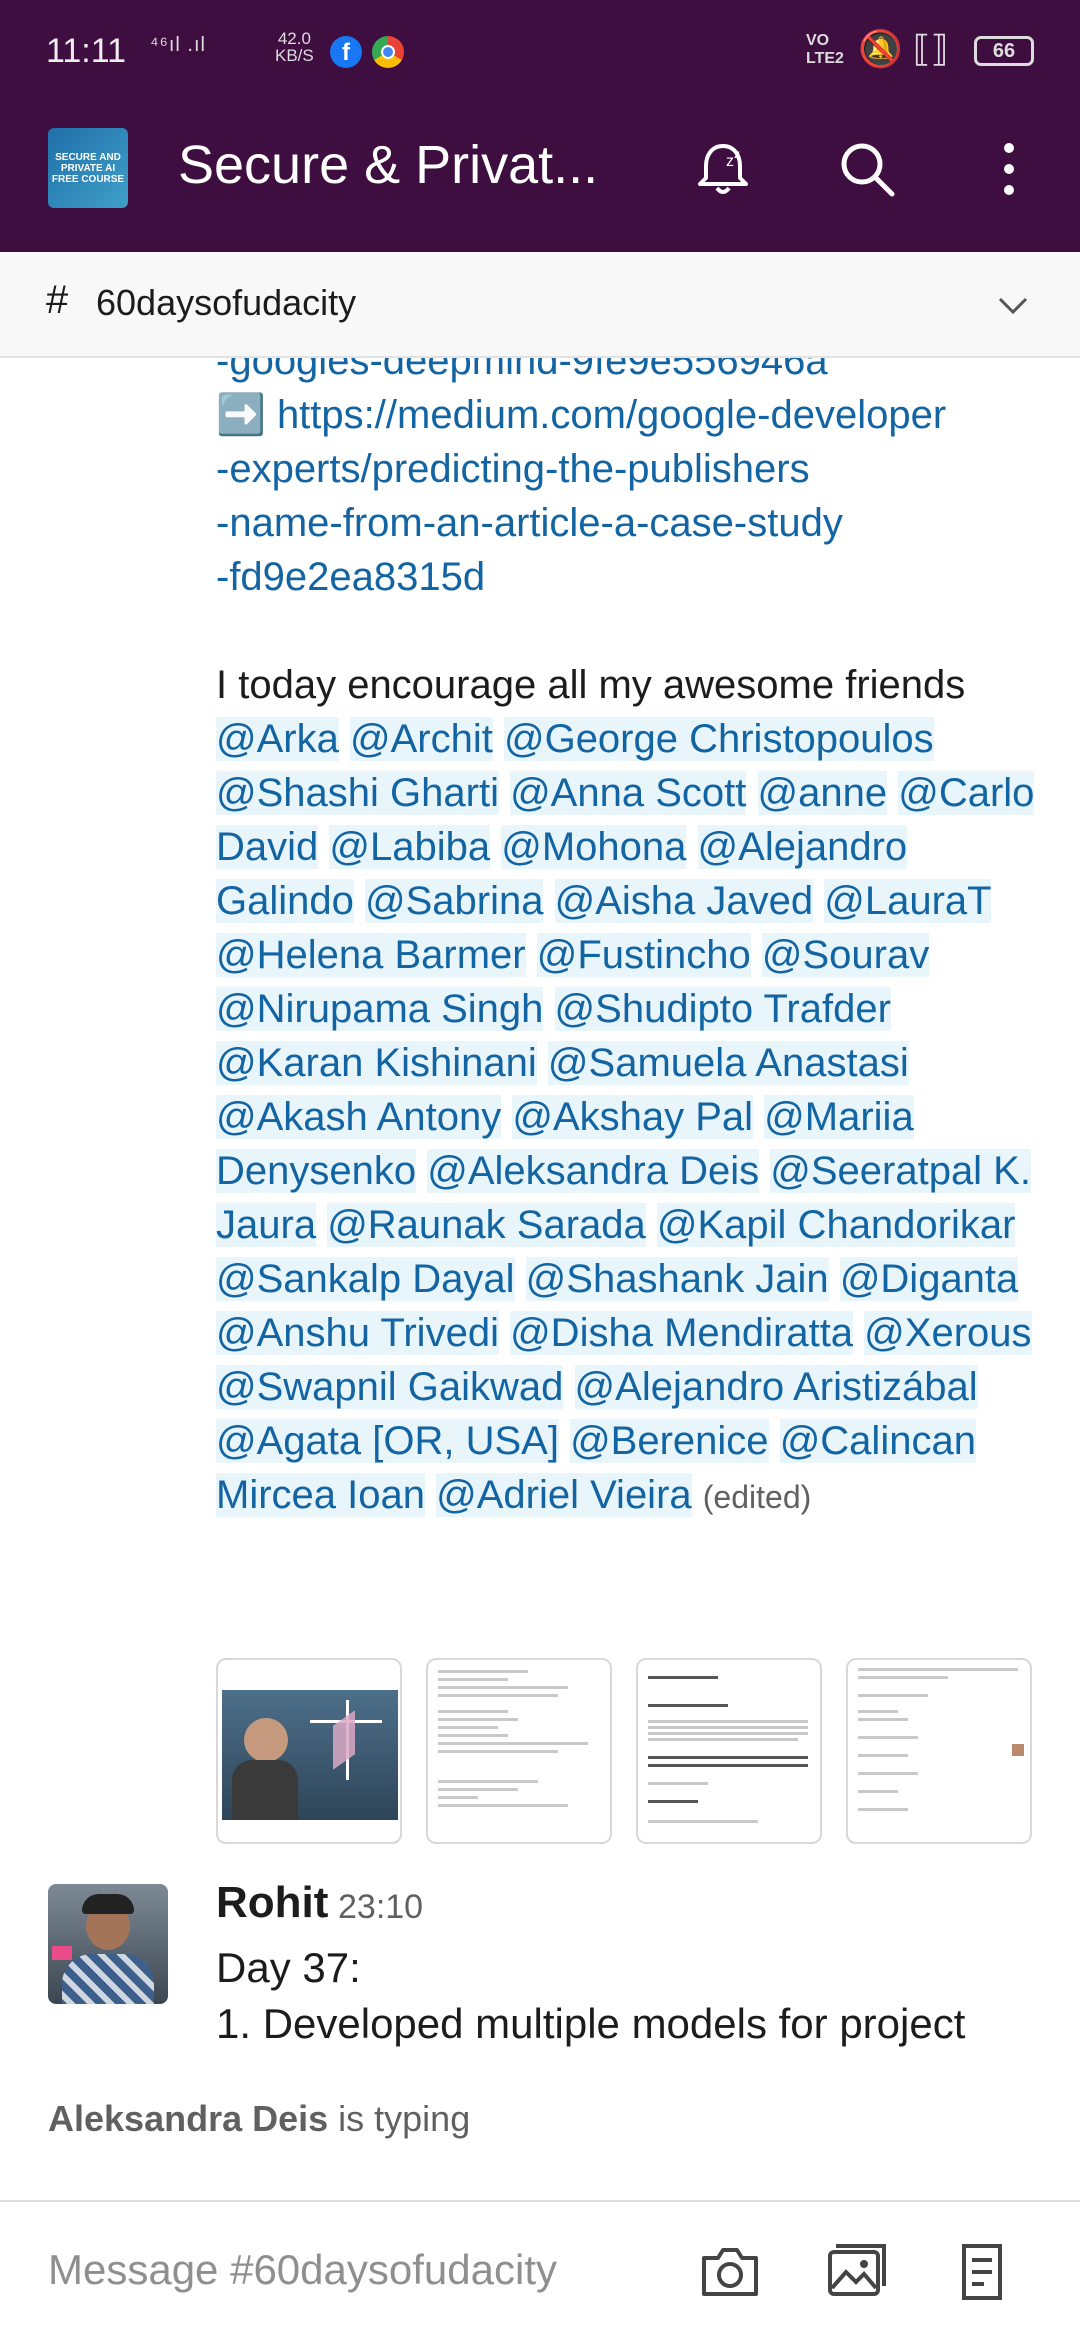 Image resolution: width=1080 pixels, height=2342 pixels. Describe the element at coordinates (302, 2270) in the screenshot. I see `message-input: Message #60daysofudacity` at that location.